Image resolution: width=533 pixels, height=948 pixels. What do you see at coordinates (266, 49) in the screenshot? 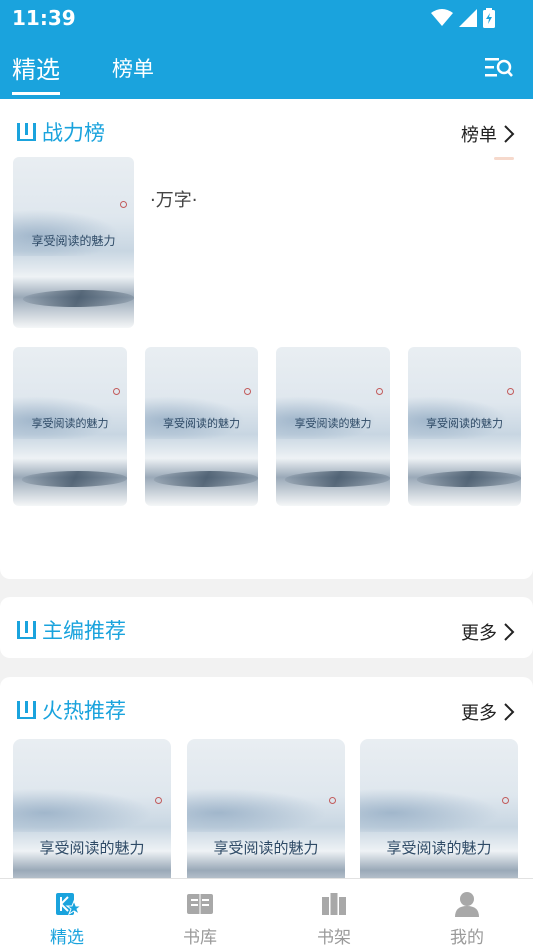
I see `app-header: 11:39 精选 榜单` at bounding box center [266, 49].